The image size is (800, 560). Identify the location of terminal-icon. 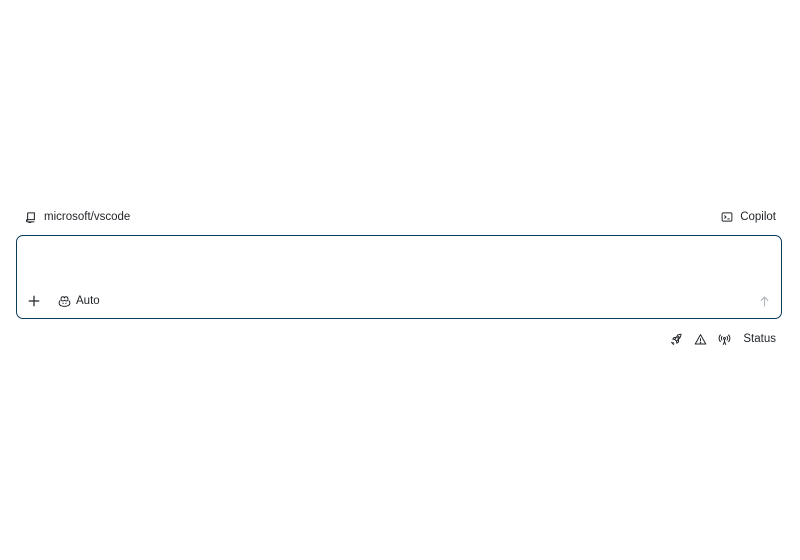
(727, 217).